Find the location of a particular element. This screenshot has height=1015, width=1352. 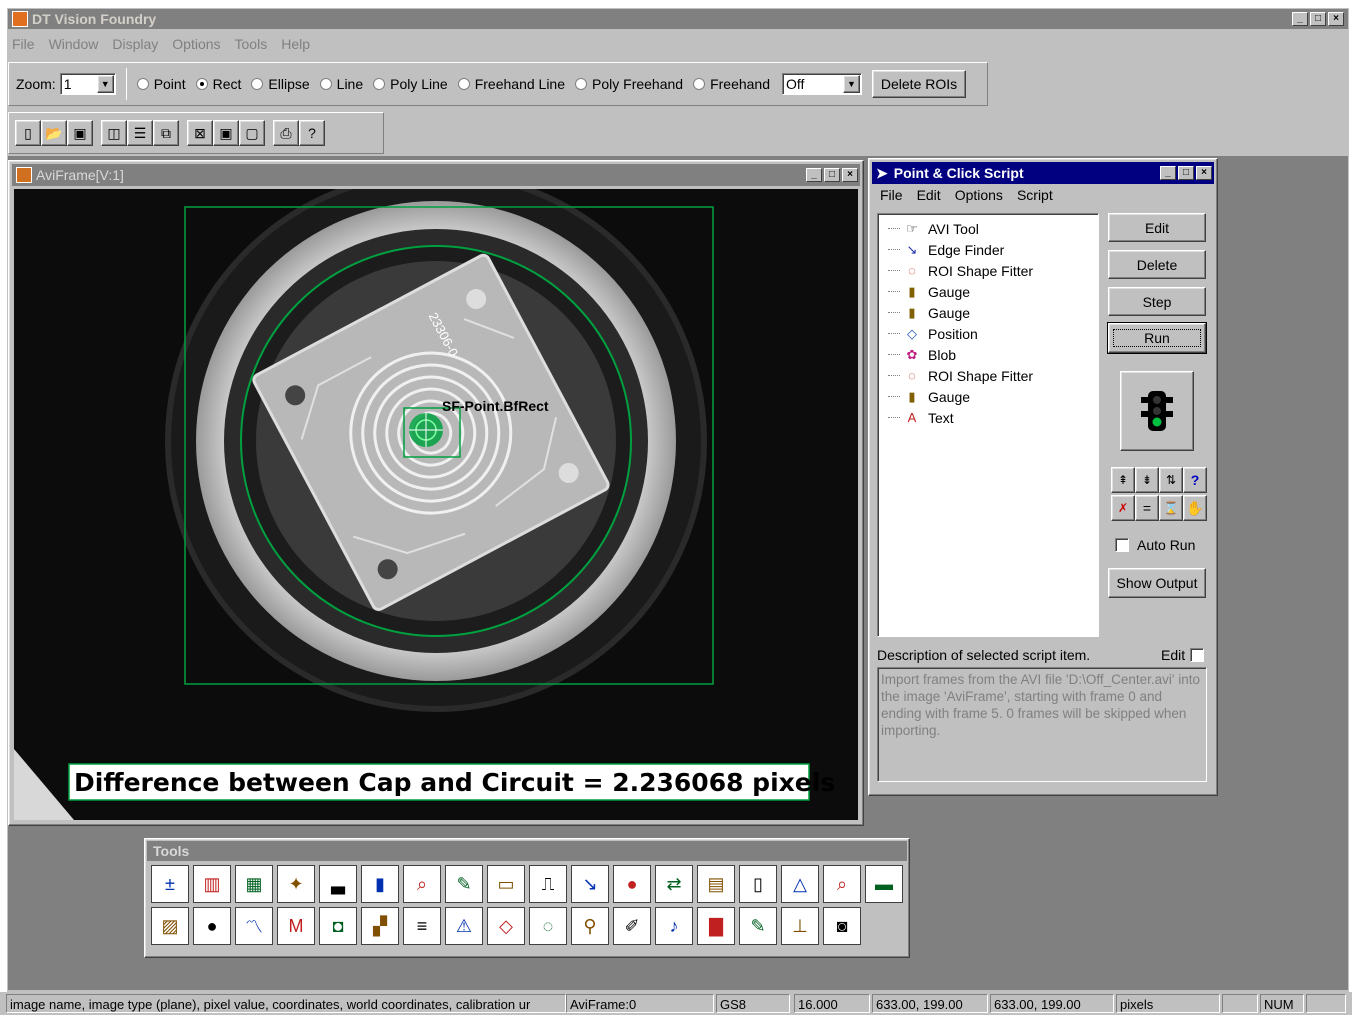

edge-finder-tool-icon: ↘ is located at coordinates (590, 884).